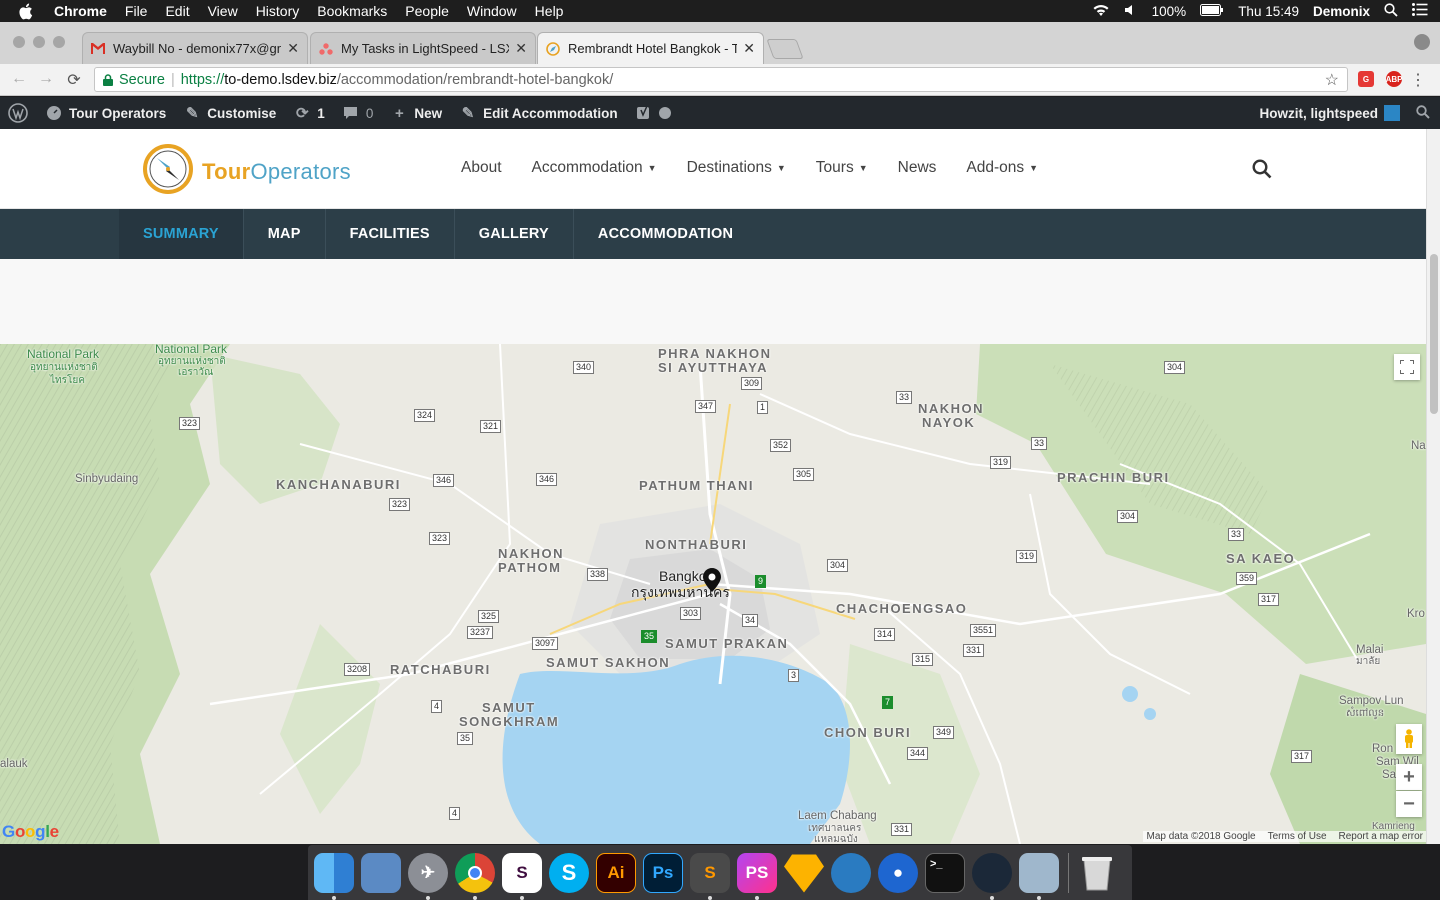 Image resolution: width=1440 pixels, height=900 pixels. Describe the element at coordinates (851, 872) in the screenshot. I see `sequel-pro-icon` at that location.